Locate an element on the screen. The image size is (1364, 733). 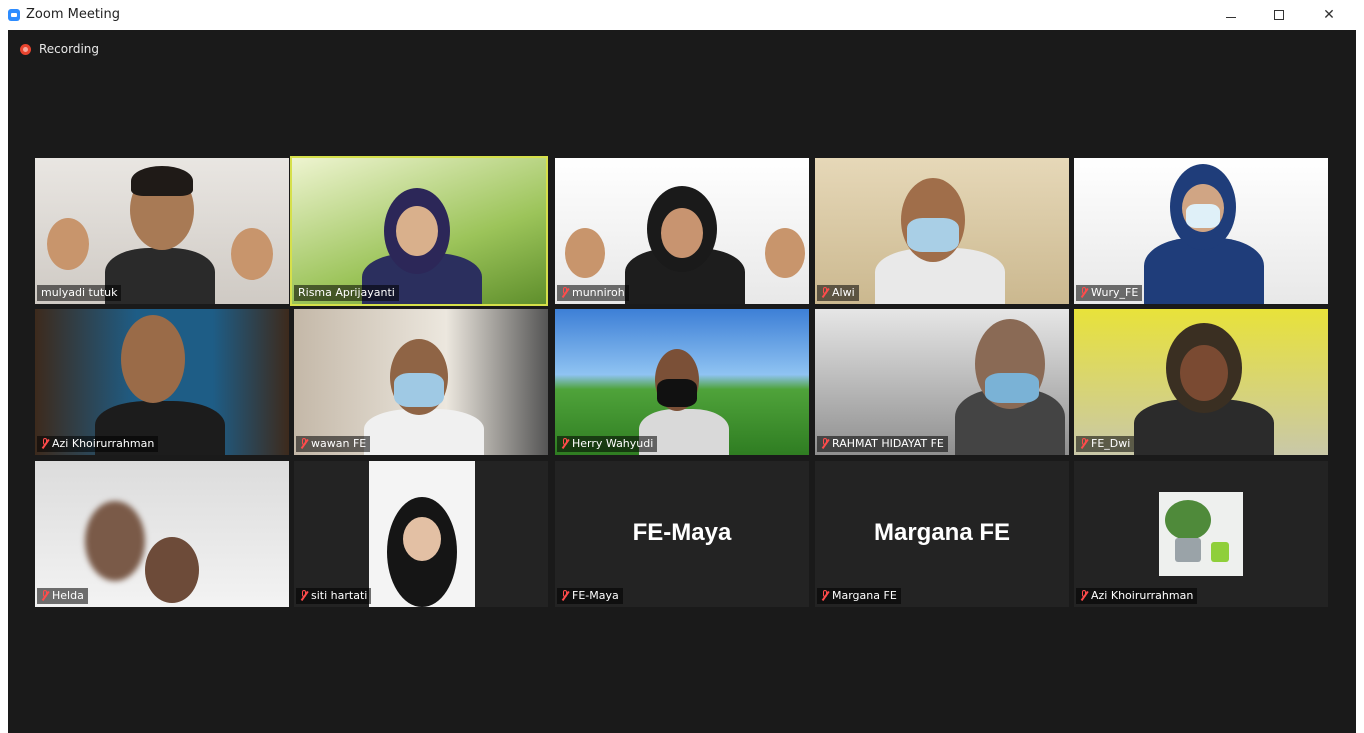
participant-center-name: Margana FE is located at coordinates (942, 532).